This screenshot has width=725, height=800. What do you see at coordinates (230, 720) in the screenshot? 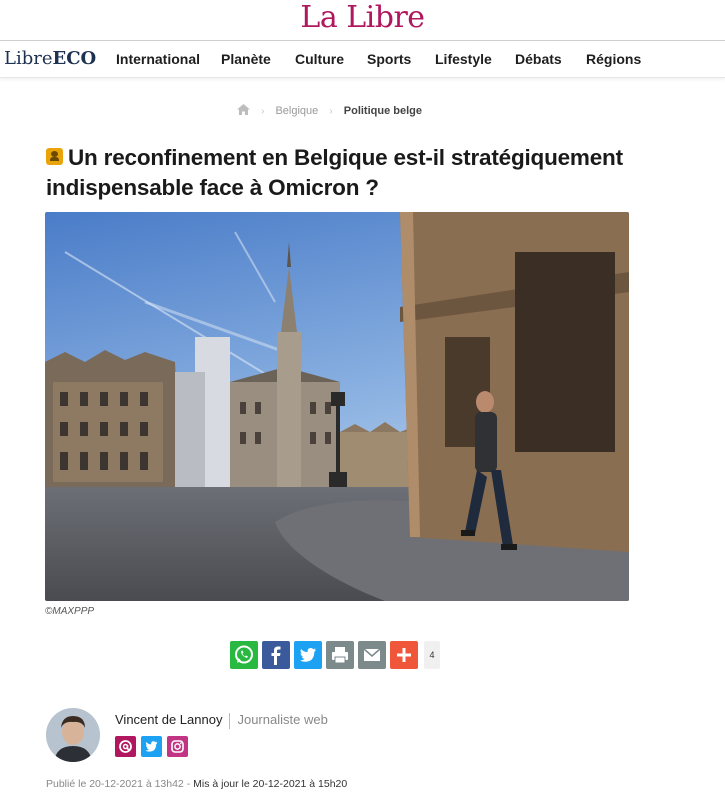
I see `author-divider` at bounding box center [230, 720].